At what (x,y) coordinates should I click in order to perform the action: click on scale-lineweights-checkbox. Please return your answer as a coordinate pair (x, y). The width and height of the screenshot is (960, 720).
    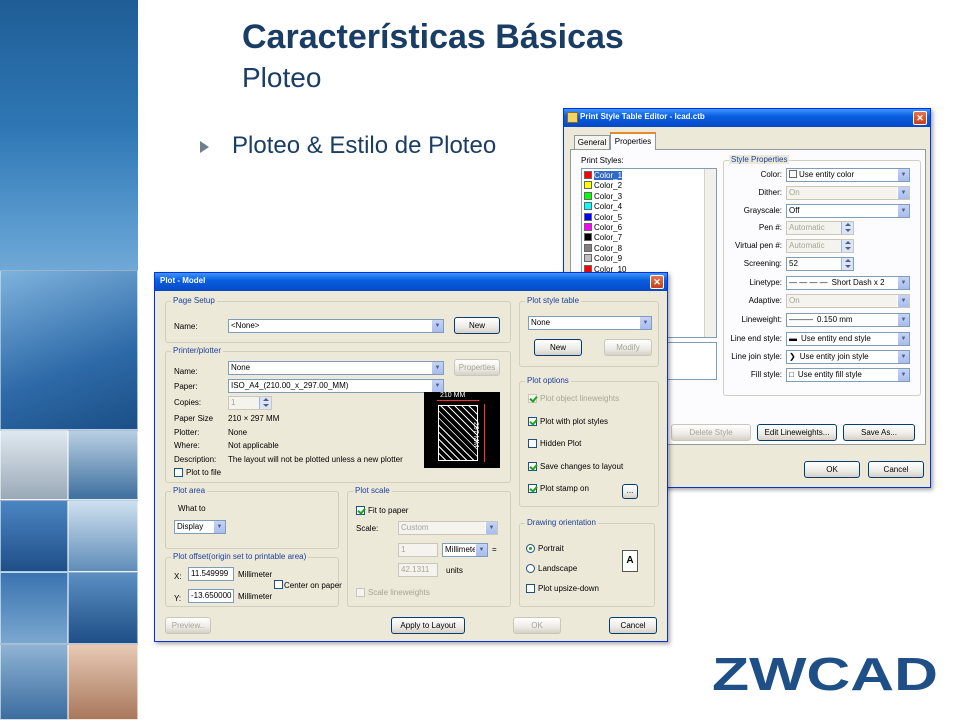
    Looking at the image, I should click on (360, 592).